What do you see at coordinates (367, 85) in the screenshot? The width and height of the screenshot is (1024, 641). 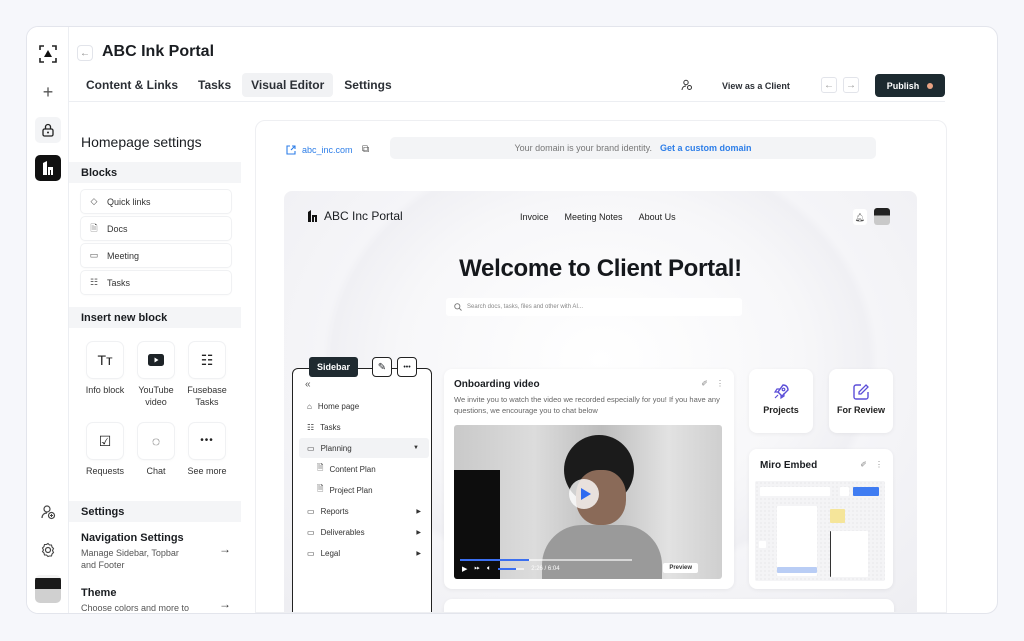 I see `tab-settings: Settings` at bounding box center [367, 85].